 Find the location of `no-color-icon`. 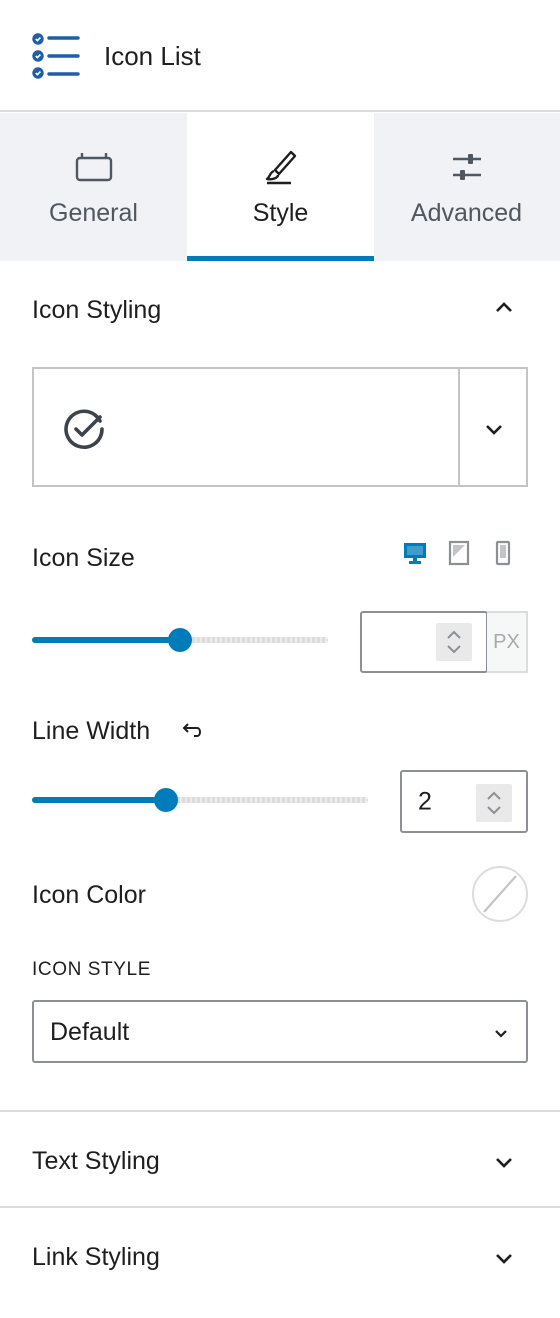

no-color-icon is located at coordinates (500, 894).